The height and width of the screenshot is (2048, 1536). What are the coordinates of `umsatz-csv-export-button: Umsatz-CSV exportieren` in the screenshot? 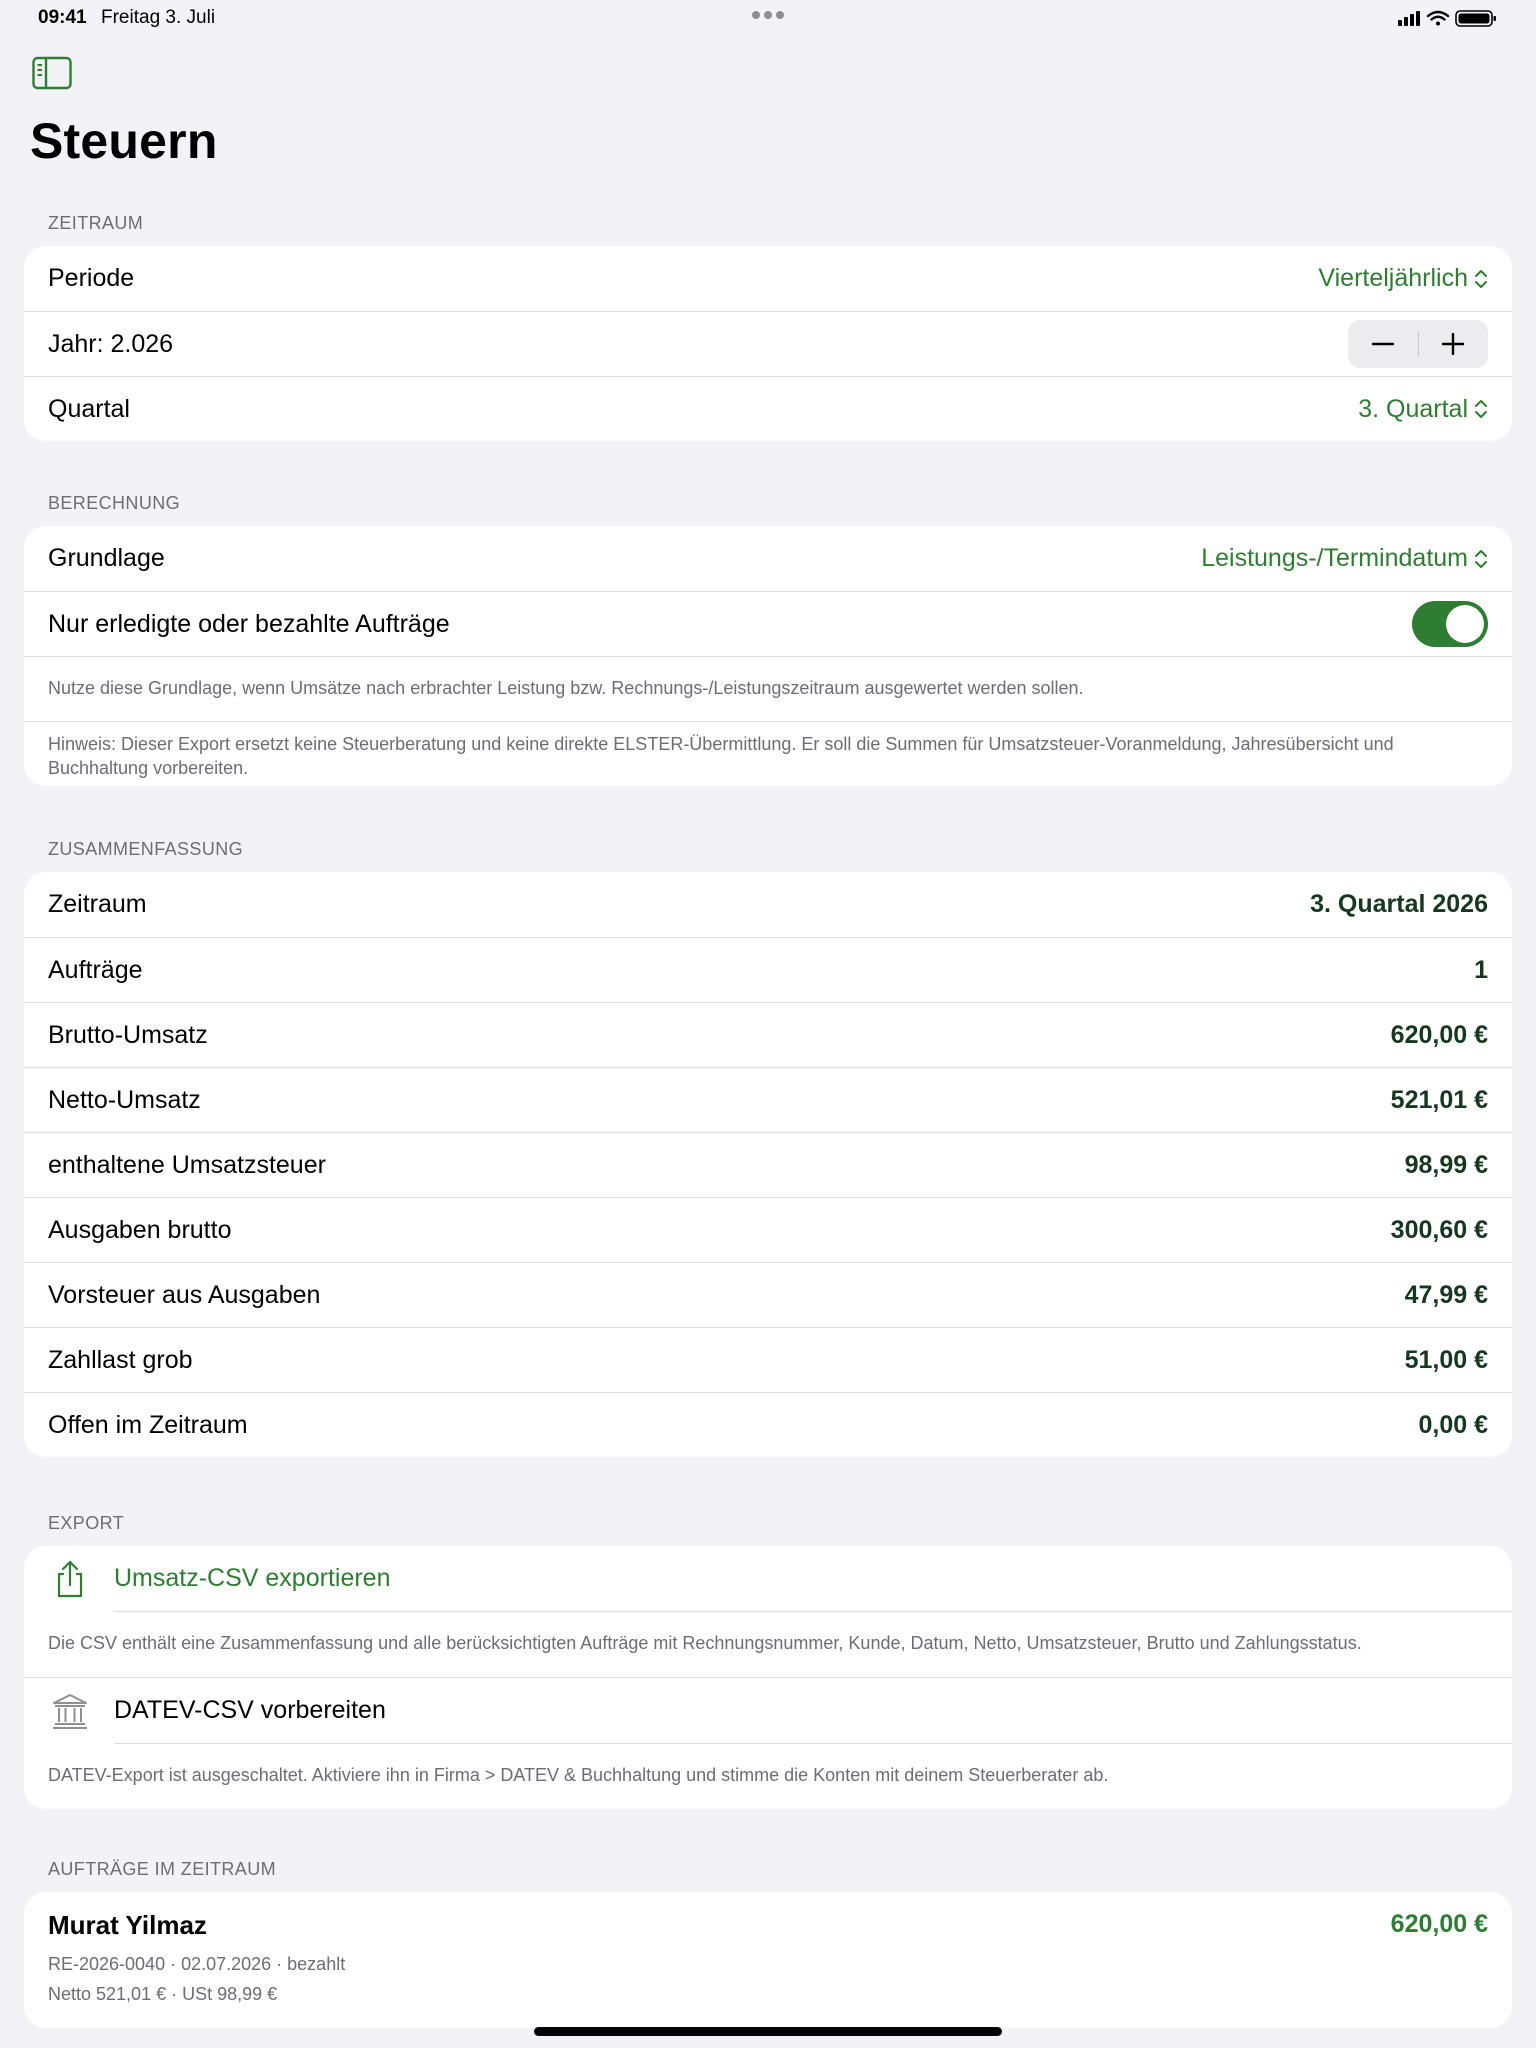 It's located at (768, 1578).